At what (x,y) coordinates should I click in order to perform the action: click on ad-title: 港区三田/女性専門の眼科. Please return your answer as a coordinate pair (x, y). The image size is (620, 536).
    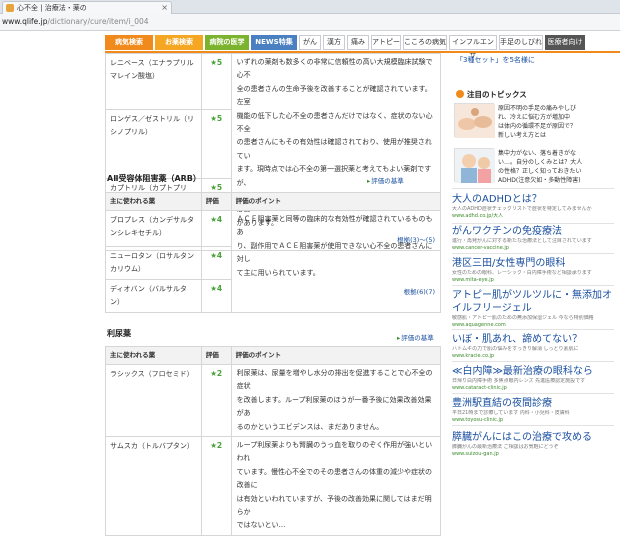
    Looking at the image, I should click on (532, 263).